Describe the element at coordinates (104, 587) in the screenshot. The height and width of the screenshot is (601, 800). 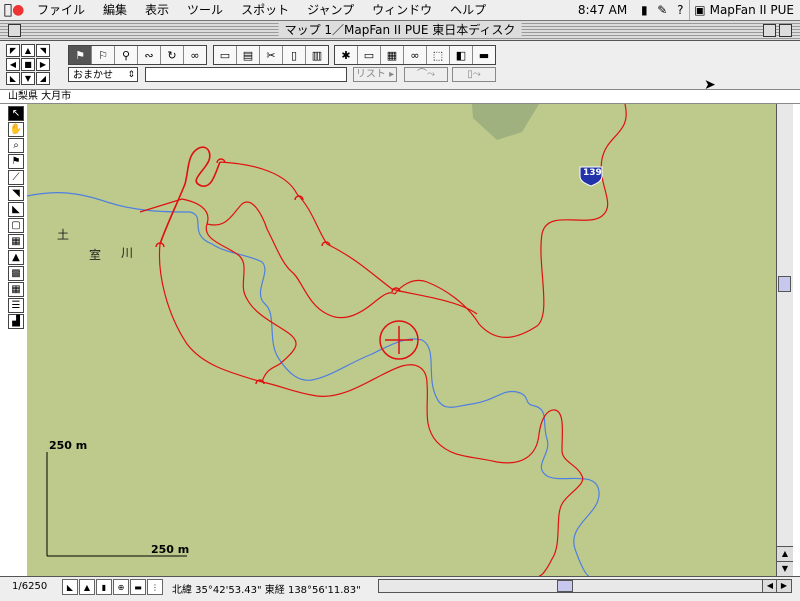
I see `palette-icon: ▮` at that location.